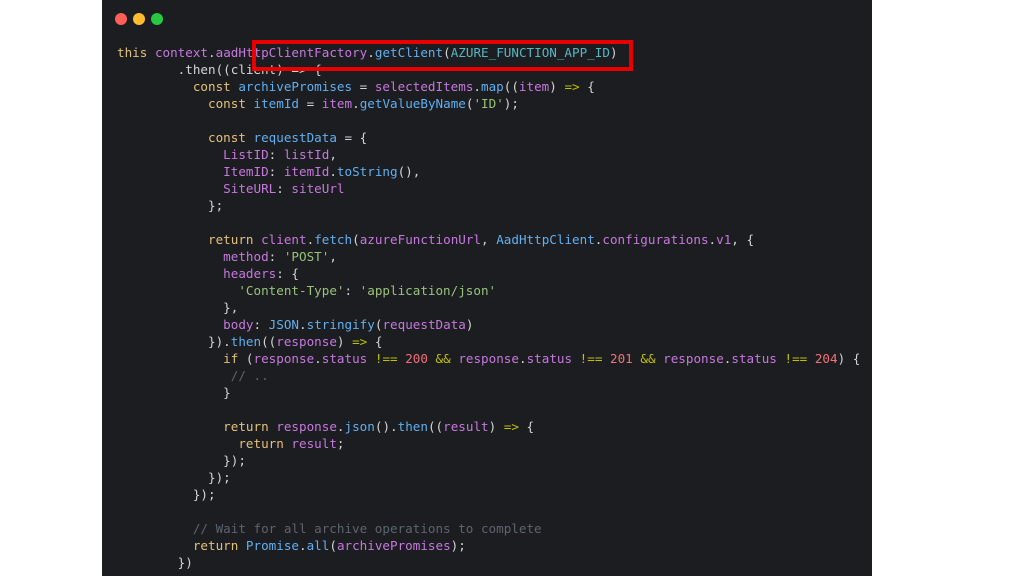 The image size is (1024, 576). I want to click on code-line: method: 'POST',, so click(488, 256).